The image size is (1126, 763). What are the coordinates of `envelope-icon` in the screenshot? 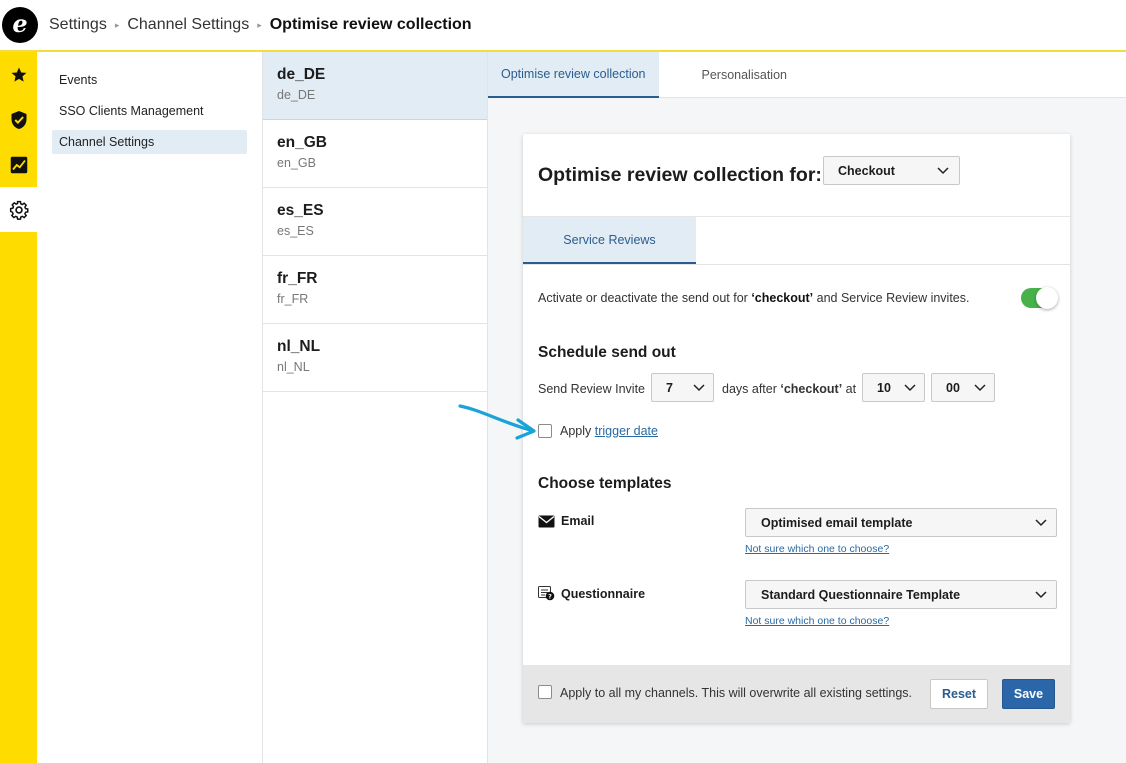 It's located at (546, 521).